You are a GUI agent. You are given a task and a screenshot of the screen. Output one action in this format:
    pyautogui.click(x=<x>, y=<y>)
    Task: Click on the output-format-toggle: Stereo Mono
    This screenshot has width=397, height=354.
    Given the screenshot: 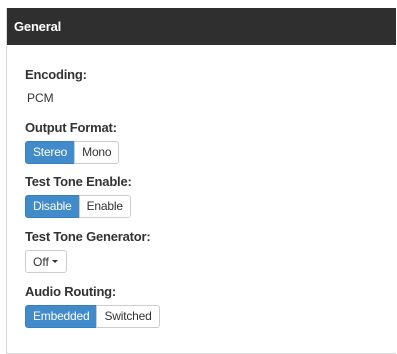 What is the action you would take?
    pyautogui.click(x=72, y=152)
    